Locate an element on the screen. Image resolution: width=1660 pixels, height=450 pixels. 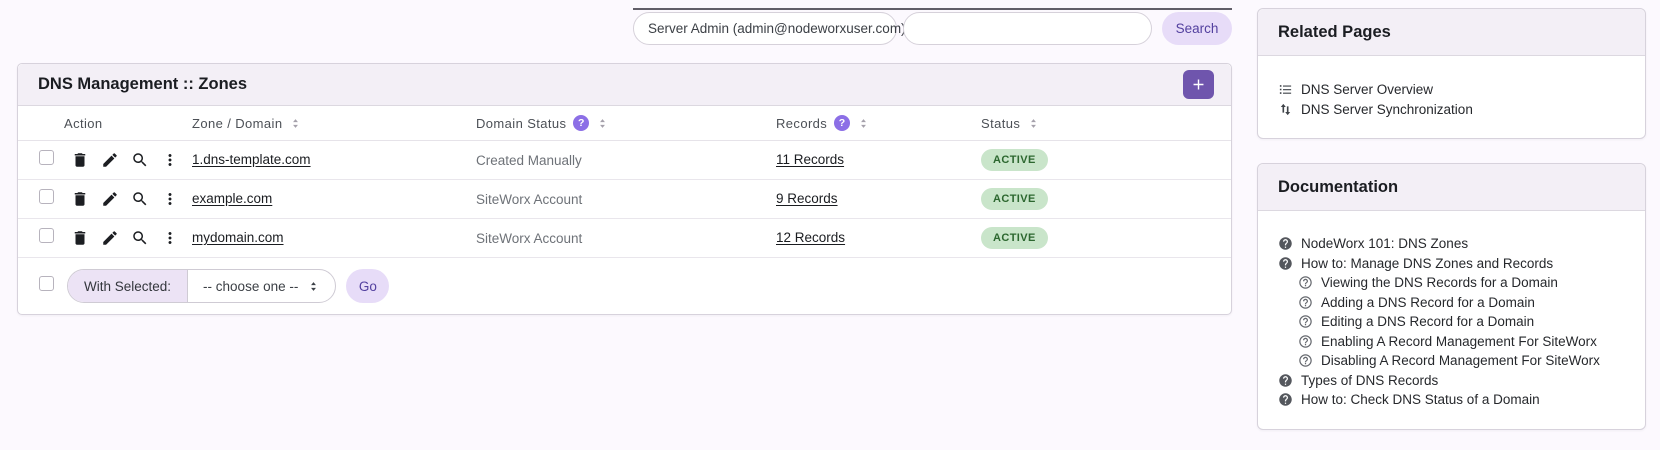
documentation-header: Documentation is located at coordinates (1451, 187).